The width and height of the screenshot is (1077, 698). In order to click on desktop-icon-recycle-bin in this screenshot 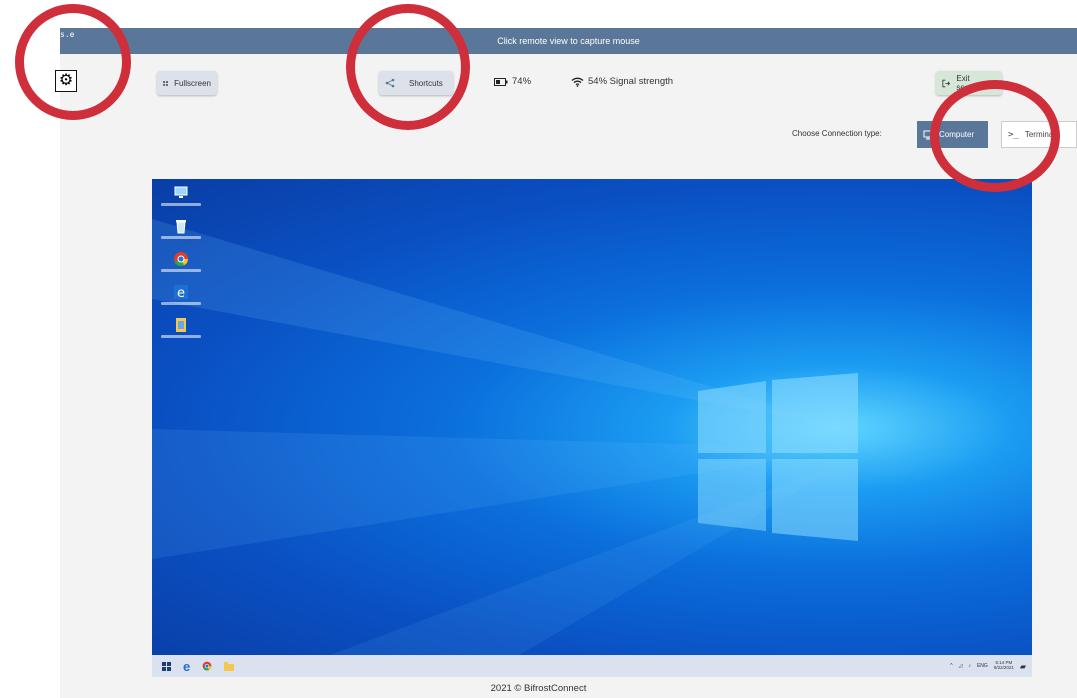, I will do `click(181, 228)`.